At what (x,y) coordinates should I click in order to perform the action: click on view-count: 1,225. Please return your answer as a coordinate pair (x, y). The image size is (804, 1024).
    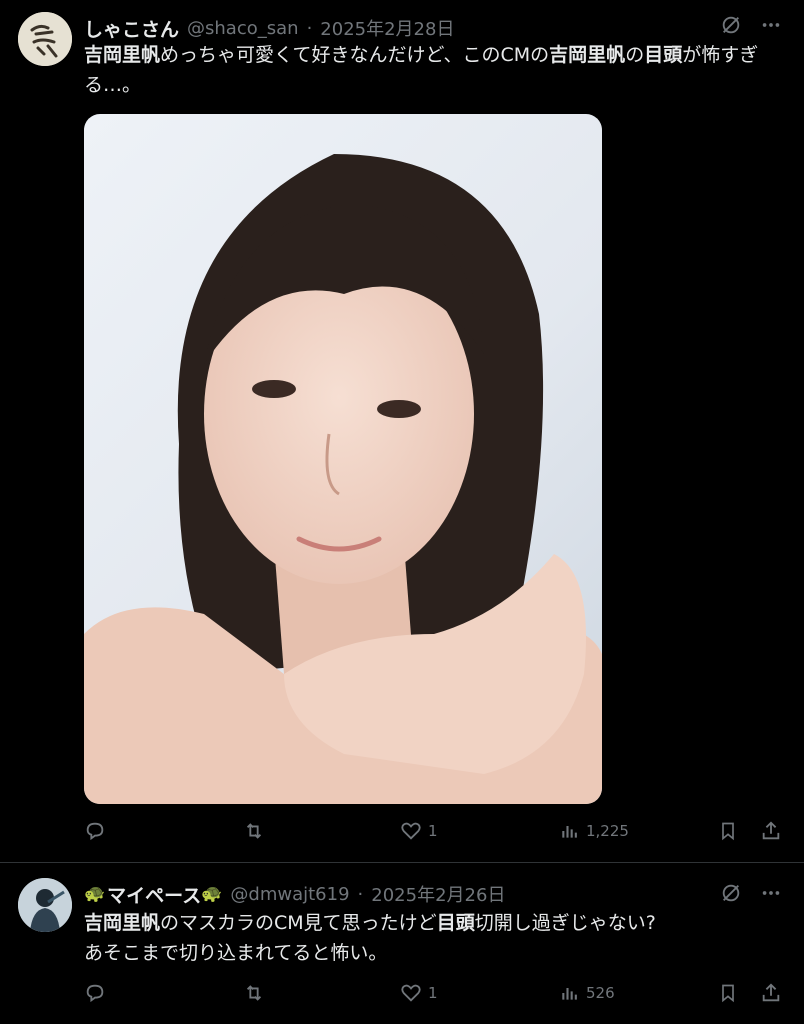
    Looking at the image, I should click on (607, 831).